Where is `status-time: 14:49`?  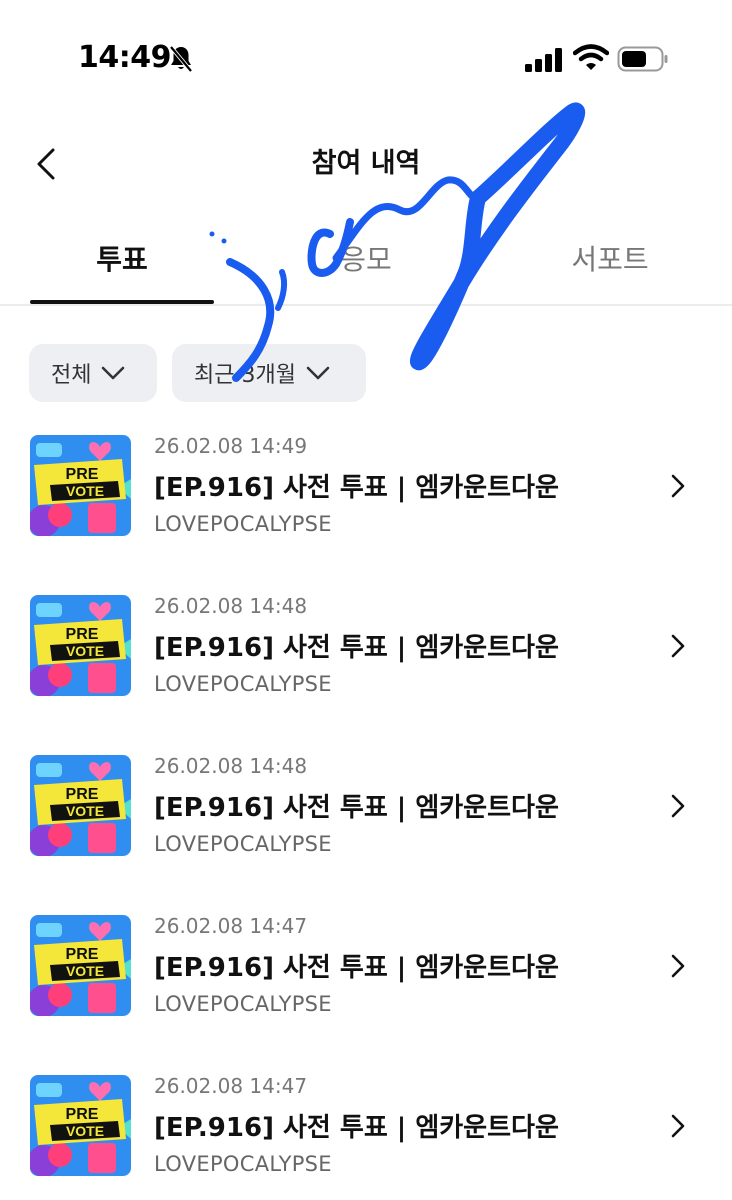
status-time: 14:49 is located at coordinates (125, 57).